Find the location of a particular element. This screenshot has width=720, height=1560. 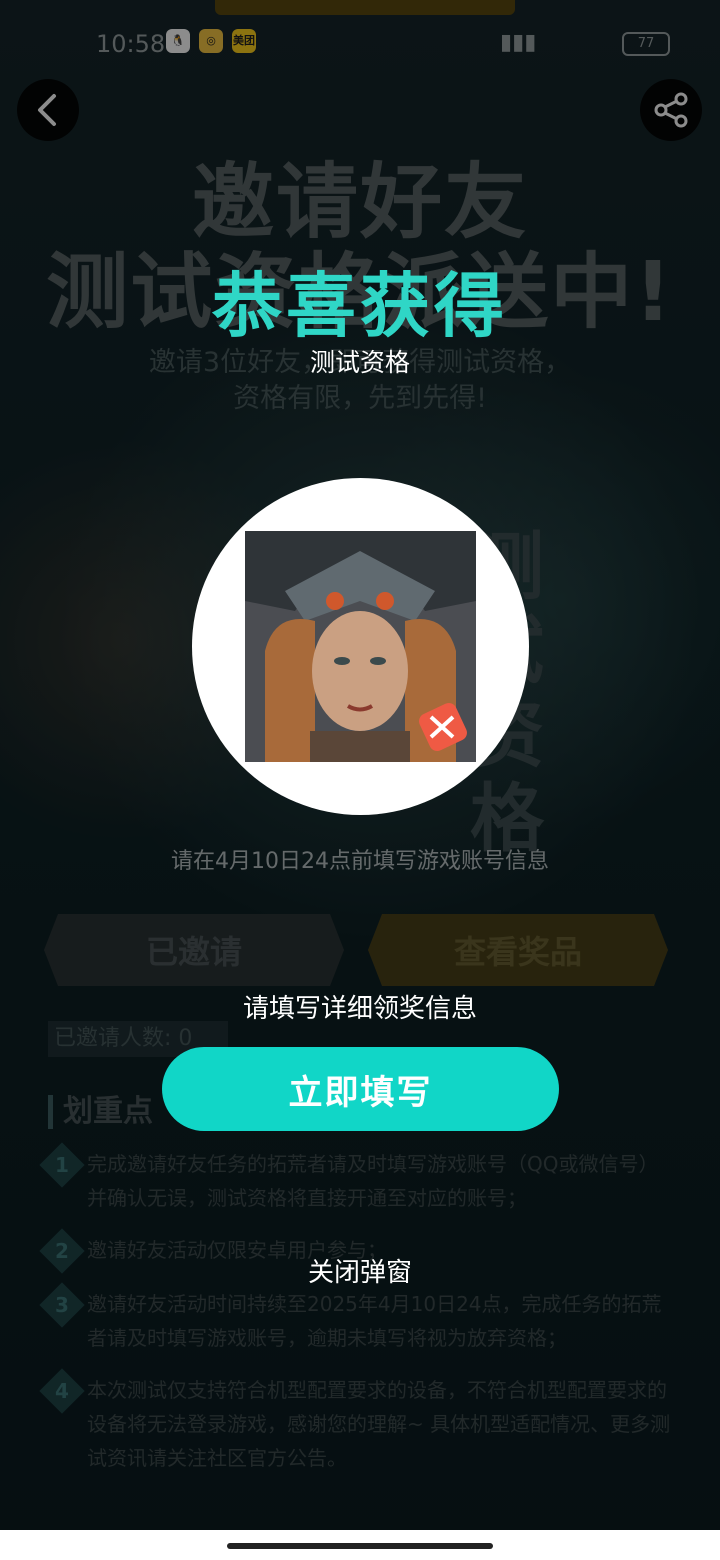

home-indicator is located at coordinates (360, 1546).